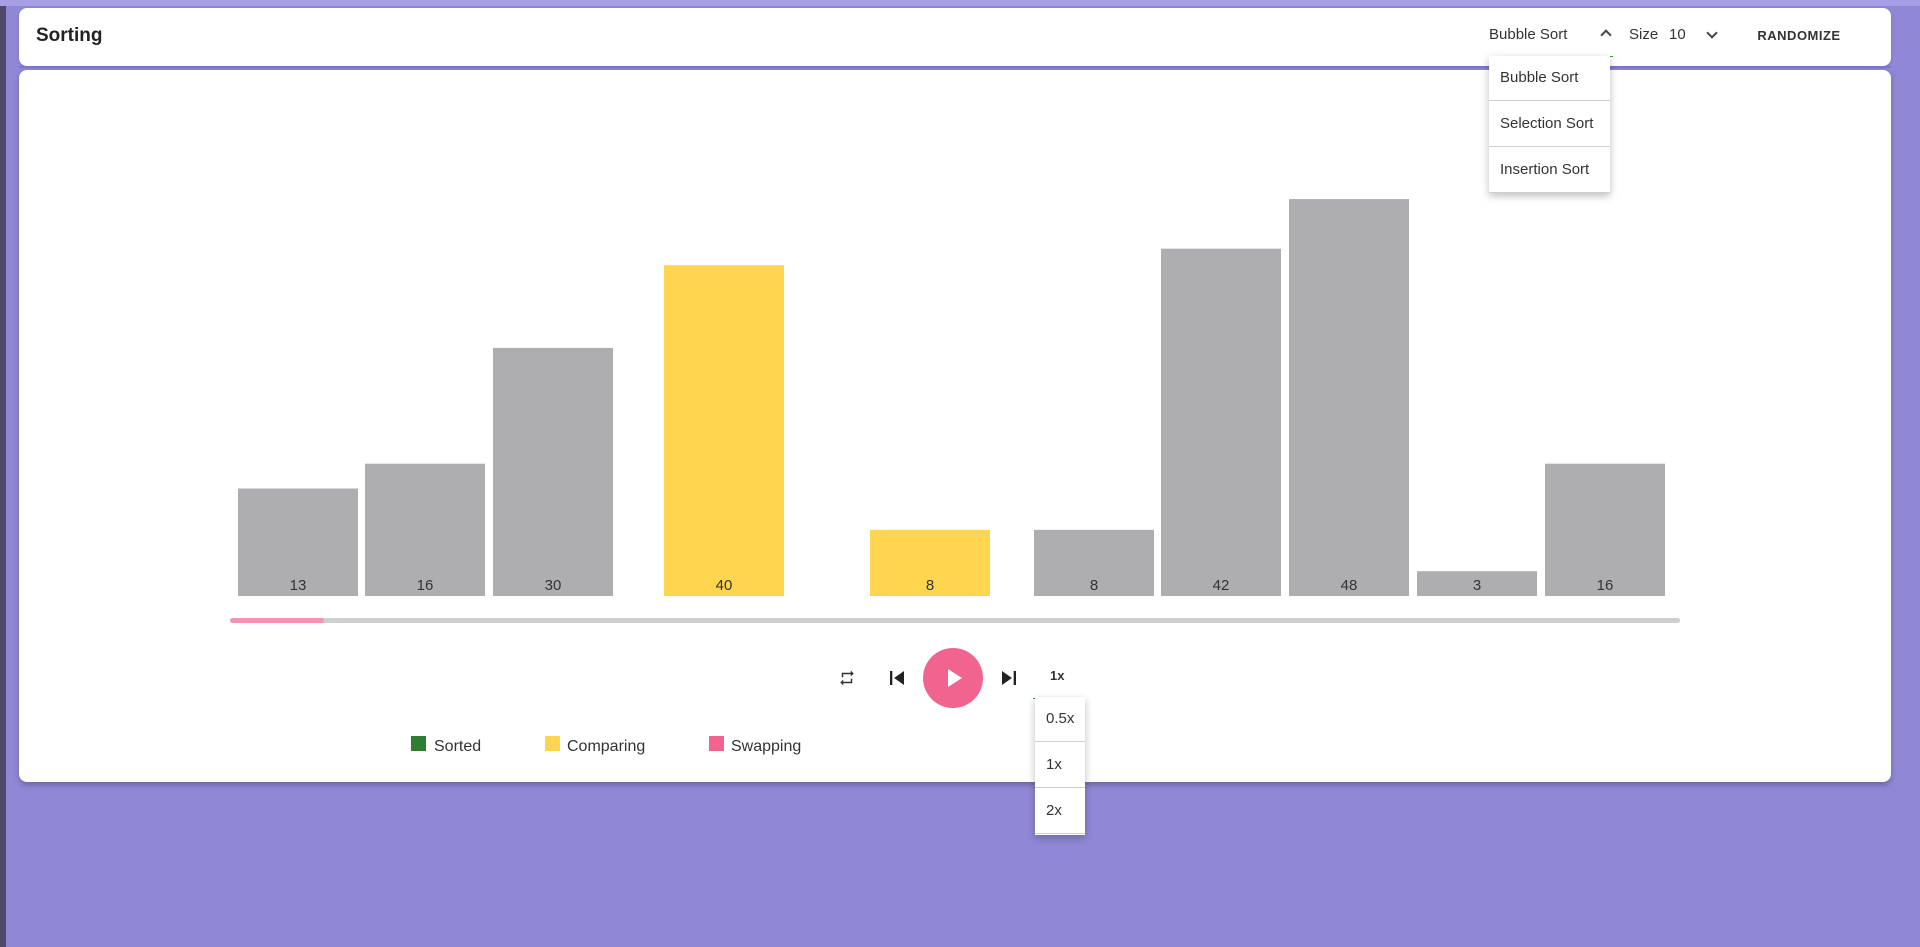  Describe the element at coordinates (298, 585) in the screenshot. I see `bar-value-label: 13` at that location.